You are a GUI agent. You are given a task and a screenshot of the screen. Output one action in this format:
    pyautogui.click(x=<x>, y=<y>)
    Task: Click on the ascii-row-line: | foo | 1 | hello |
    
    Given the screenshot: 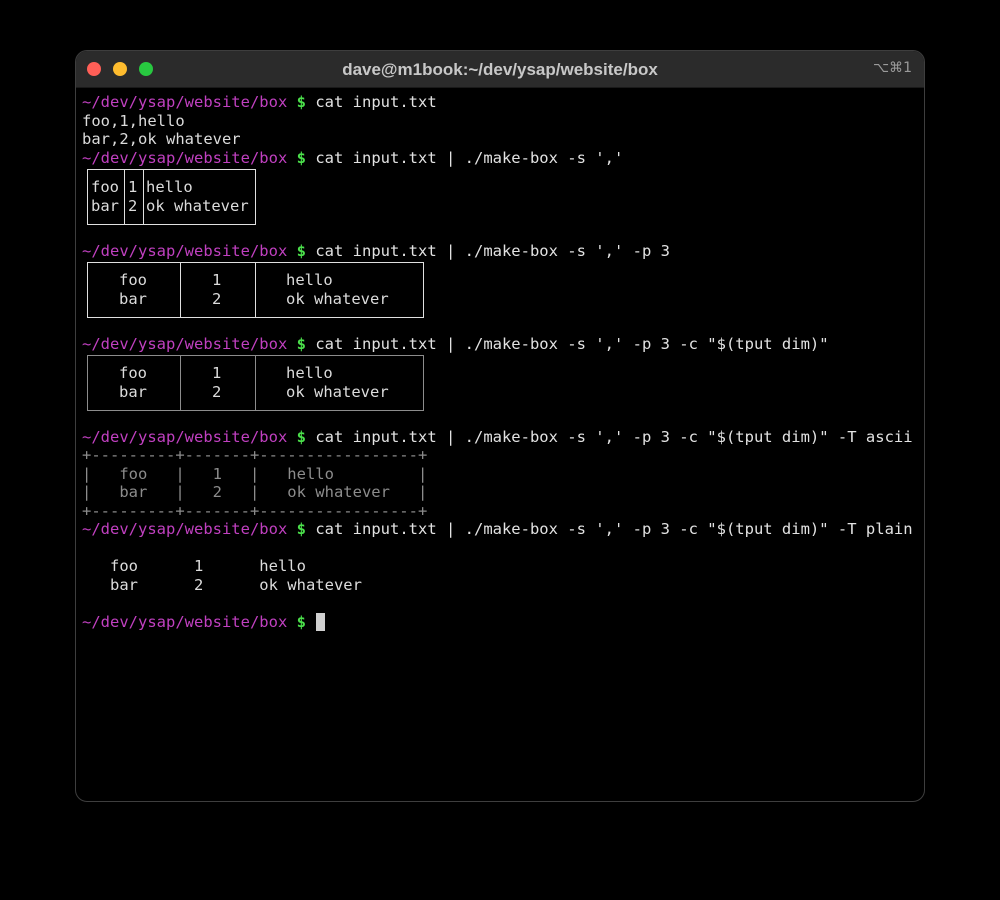 What is the action you would take?
    pyautogui.click(x=255, y=473)
    